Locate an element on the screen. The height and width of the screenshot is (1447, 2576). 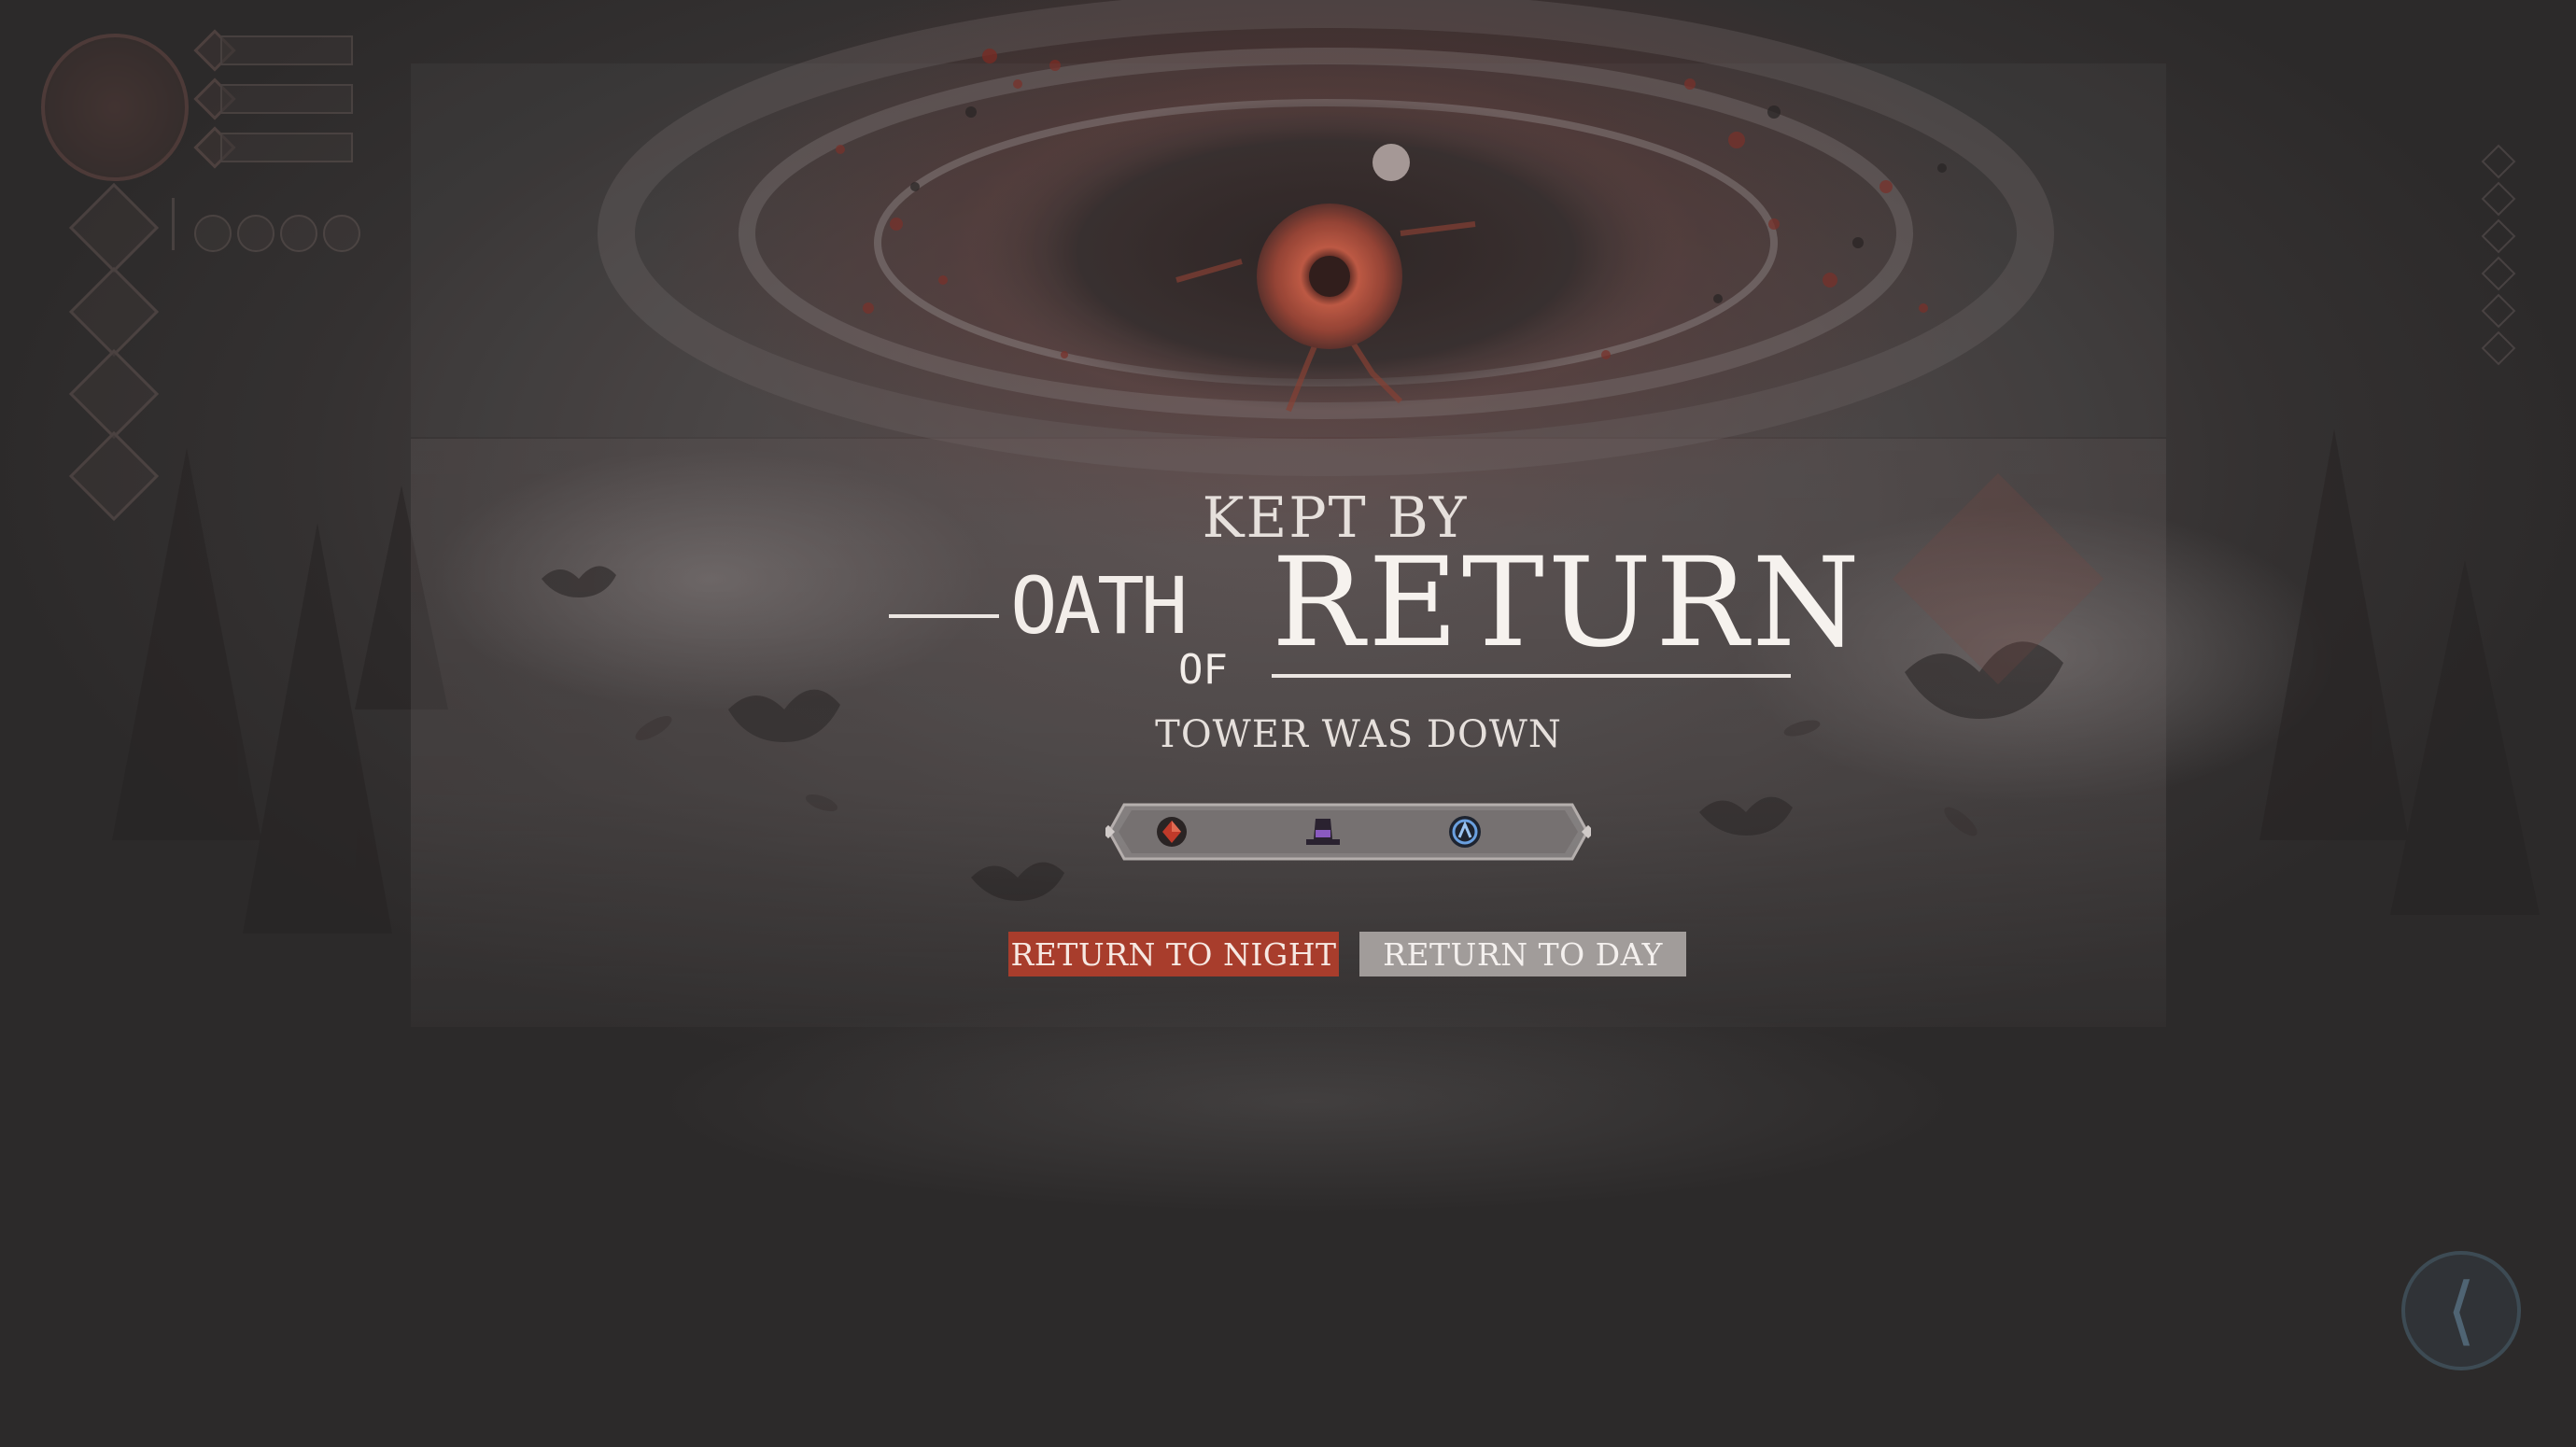
health-bar is located at coordinates (287, 50).